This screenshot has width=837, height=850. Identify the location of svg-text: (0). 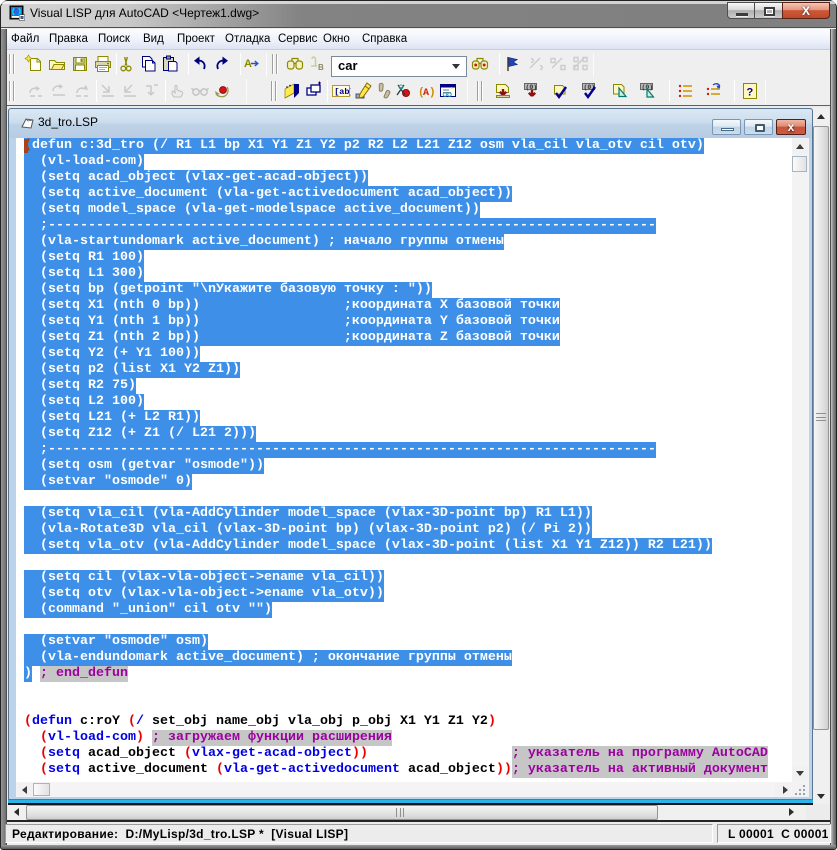
(532, 87).